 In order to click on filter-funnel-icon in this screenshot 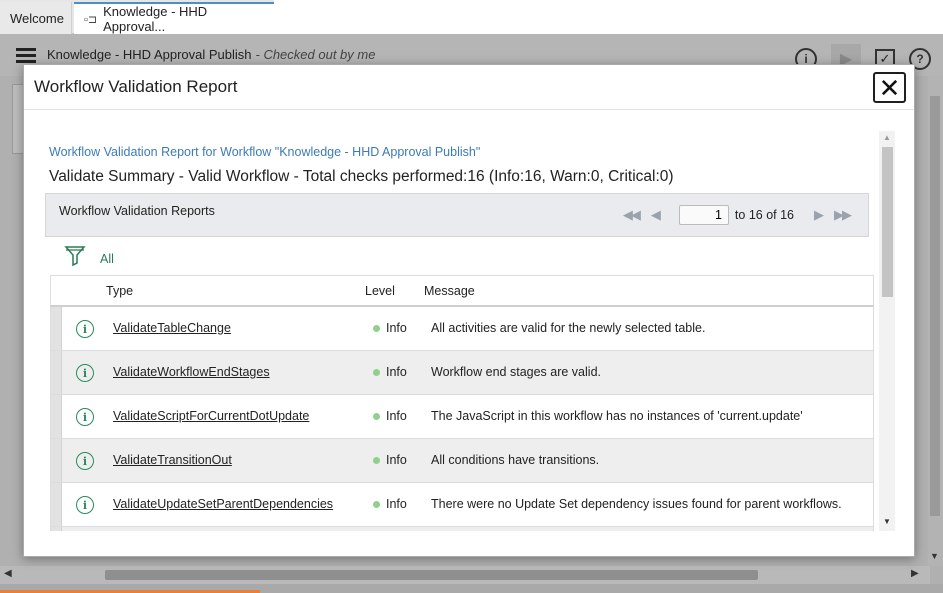, I will do `click(75, 256)`.